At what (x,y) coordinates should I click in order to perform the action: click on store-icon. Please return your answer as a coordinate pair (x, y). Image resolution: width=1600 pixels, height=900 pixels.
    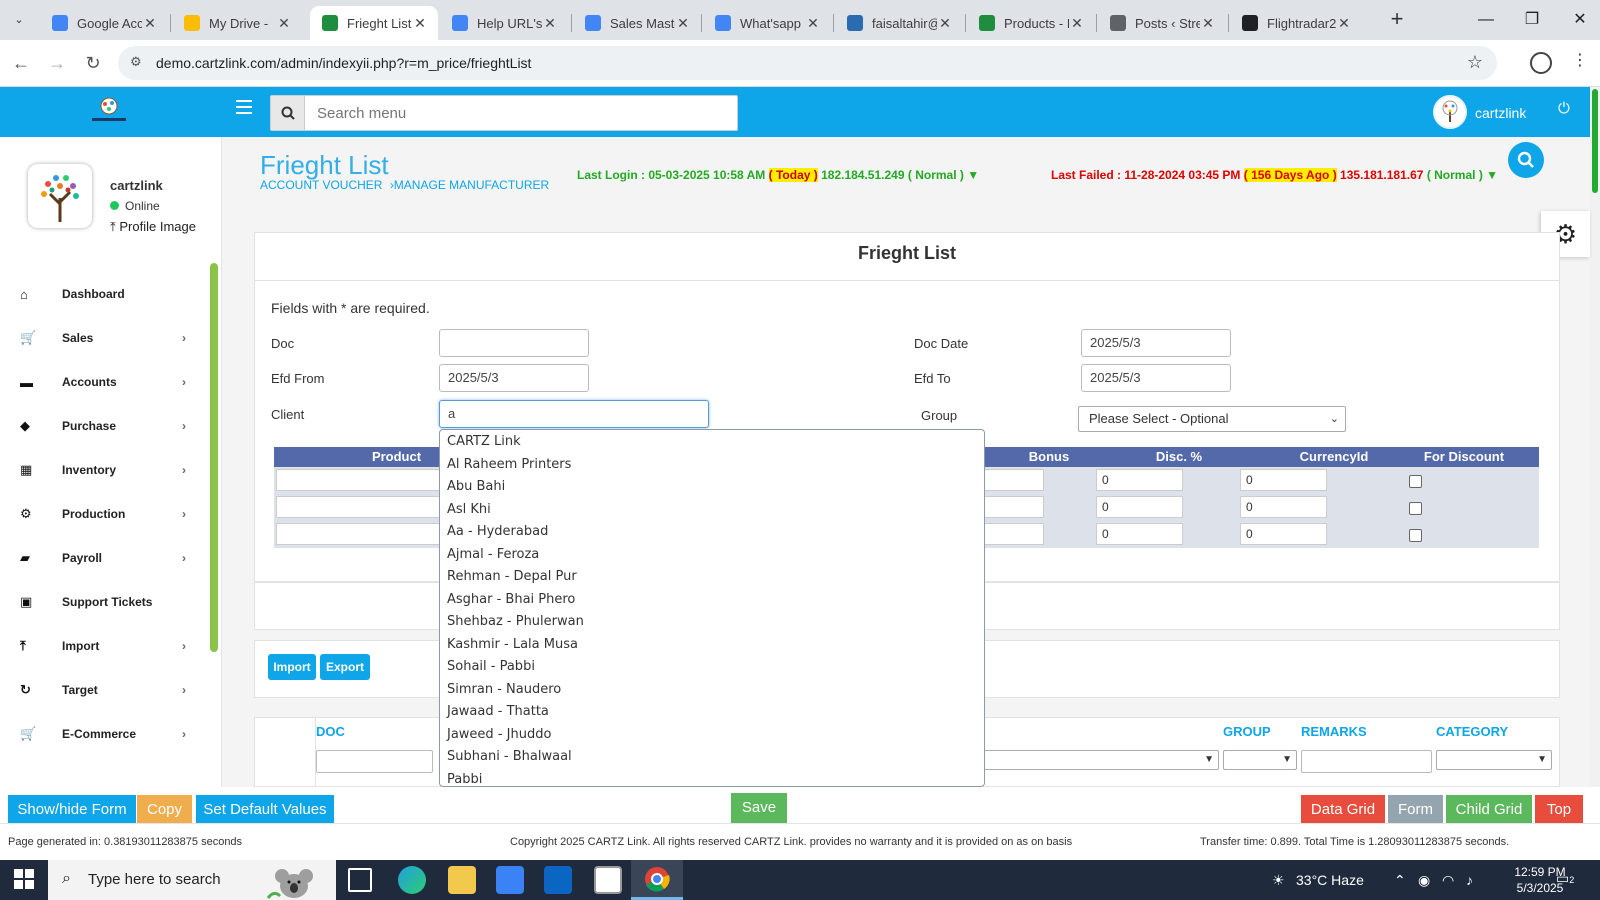
    Looking at the image, I should click on (510, 880).